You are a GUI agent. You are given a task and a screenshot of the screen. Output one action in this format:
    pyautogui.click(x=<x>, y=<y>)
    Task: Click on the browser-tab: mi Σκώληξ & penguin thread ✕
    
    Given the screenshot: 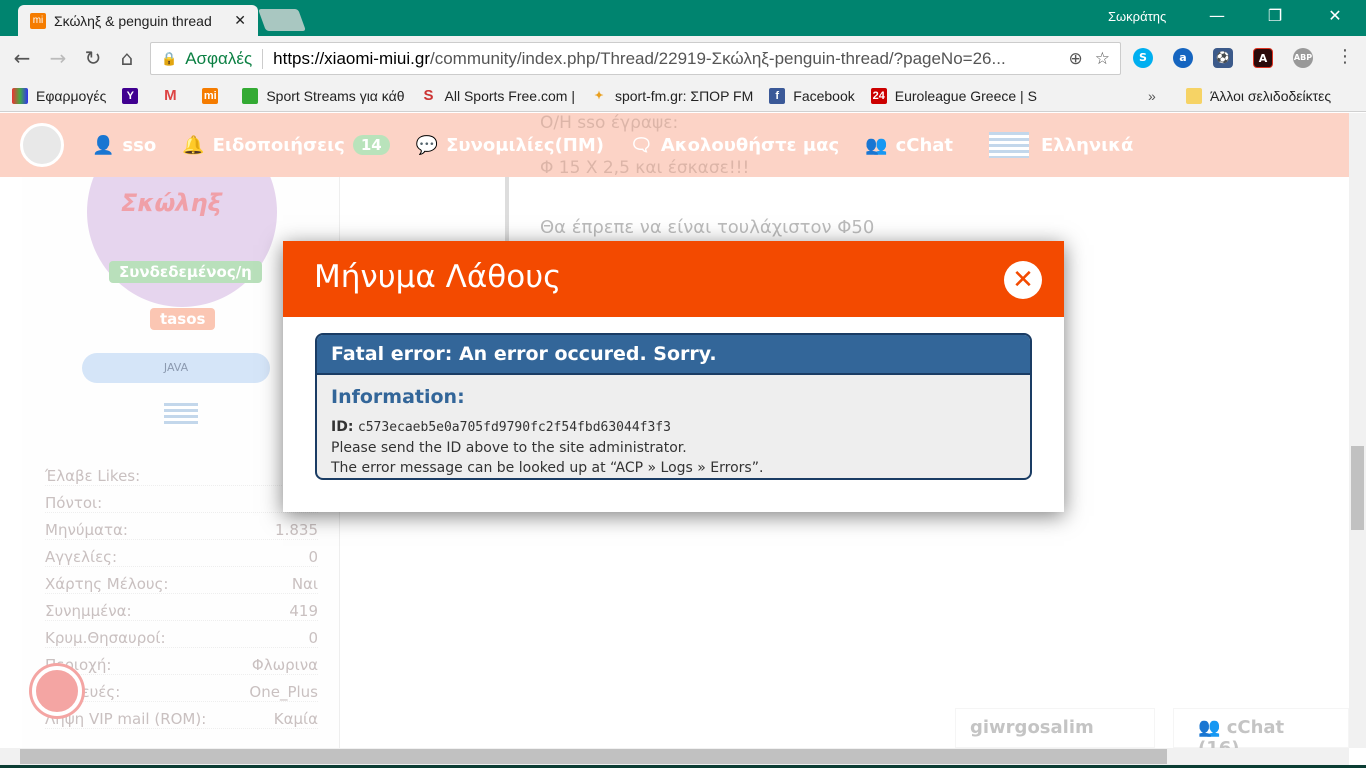 What is the action you would take?
    pyautogui.click(x=138, y=20)
    